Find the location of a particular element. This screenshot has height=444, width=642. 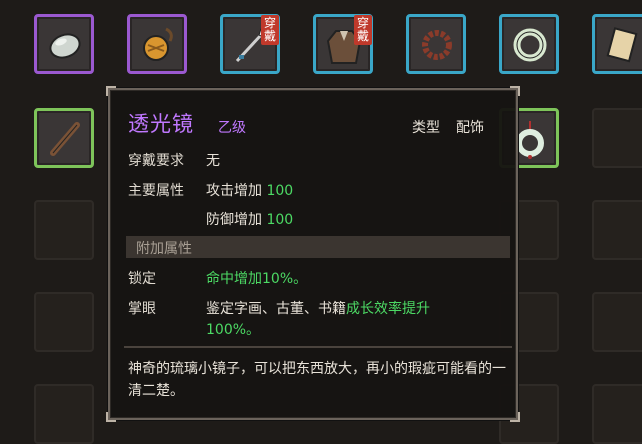

extra-attribute-label: 锁定 is located at coordinates (142, 279).